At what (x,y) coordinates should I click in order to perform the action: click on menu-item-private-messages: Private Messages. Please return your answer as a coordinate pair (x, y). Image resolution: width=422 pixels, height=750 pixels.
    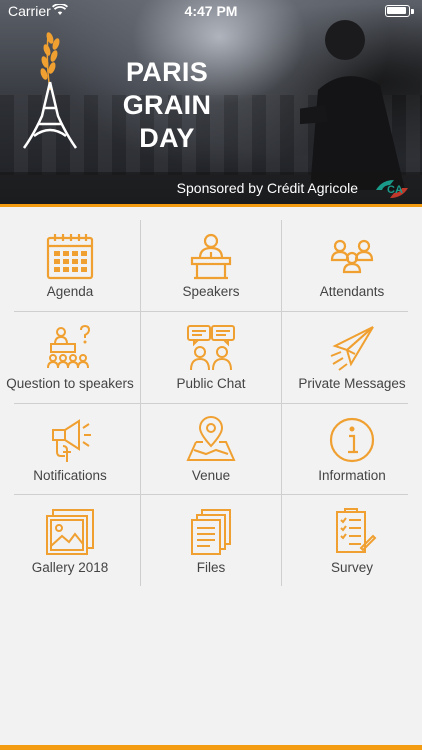
    Looking at the image, I should click on (352, 358).